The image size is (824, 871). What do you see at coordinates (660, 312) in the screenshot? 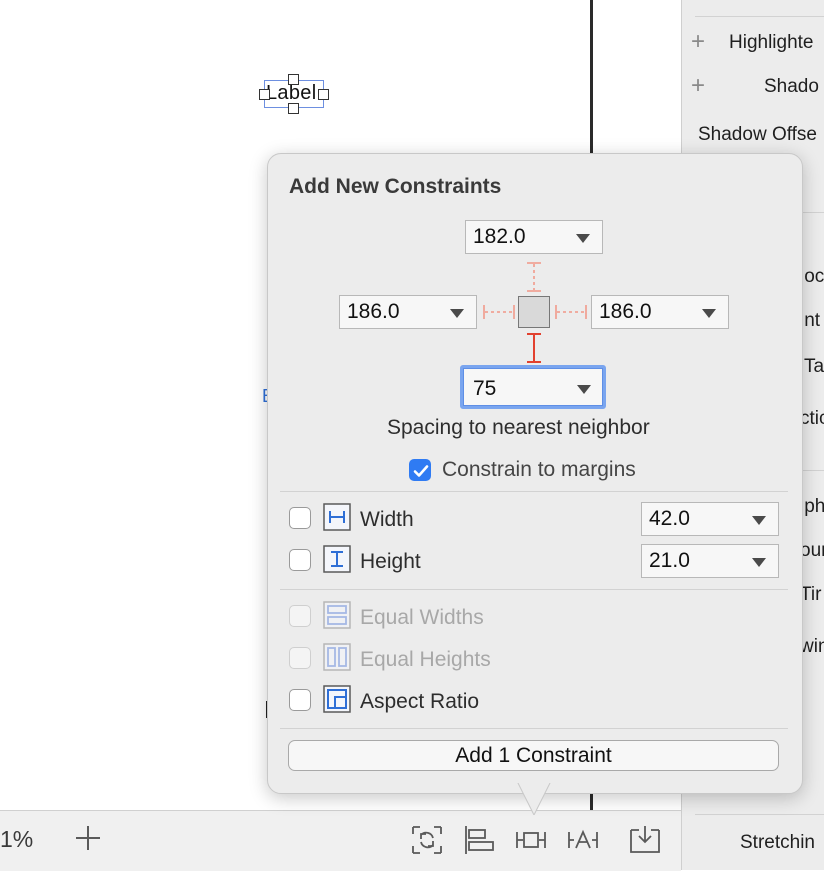
I see `trailing-spacing-combo: 186.0` at bounding box center [660, 312].